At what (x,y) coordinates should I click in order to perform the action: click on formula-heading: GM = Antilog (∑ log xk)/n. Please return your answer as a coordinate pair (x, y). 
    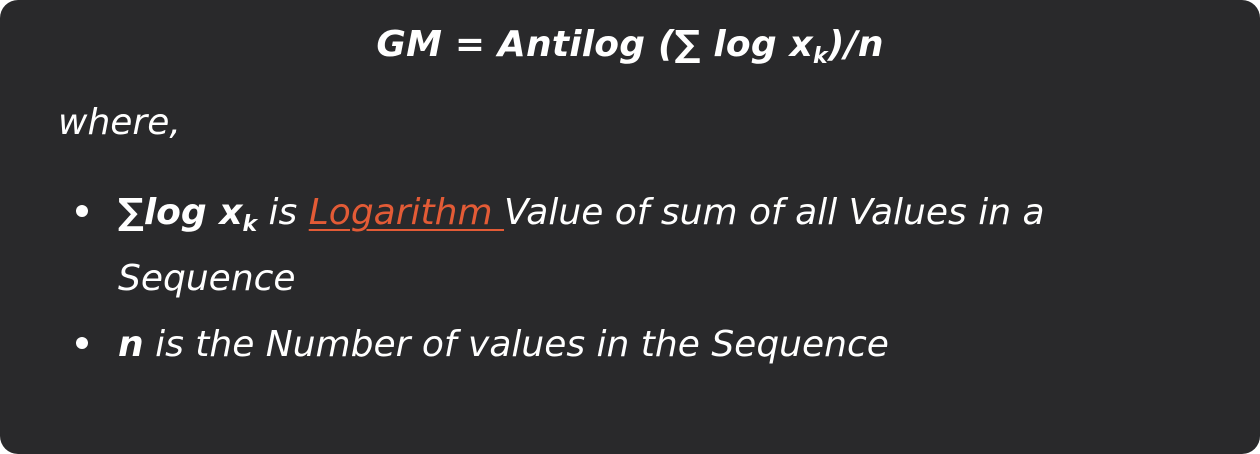
    Looking at the image, I should click on (630, 45).